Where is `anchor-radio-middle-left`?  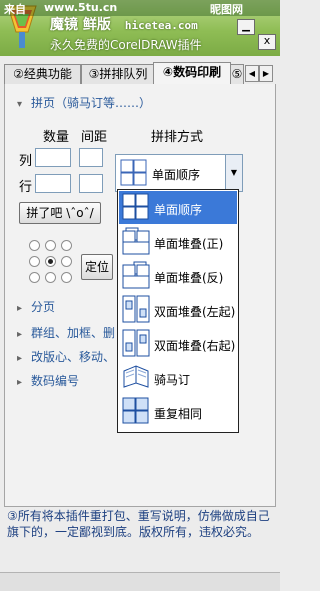 anchor-radio-middle-left is located at coordinates (34, 261).